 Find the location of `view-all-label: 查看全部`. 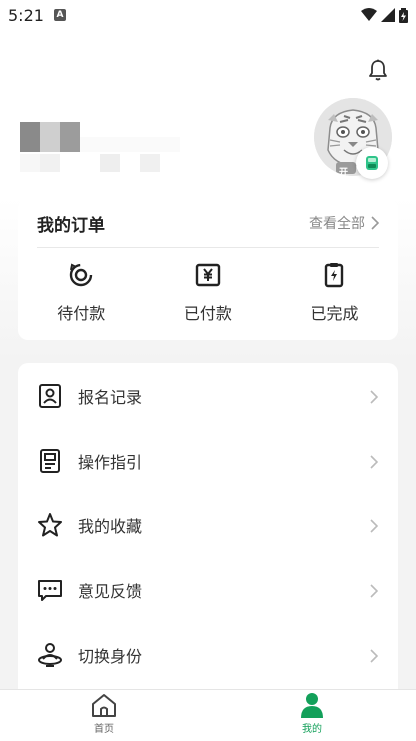

view-all-label: 查看全部 is located at coordinates (337, 224).